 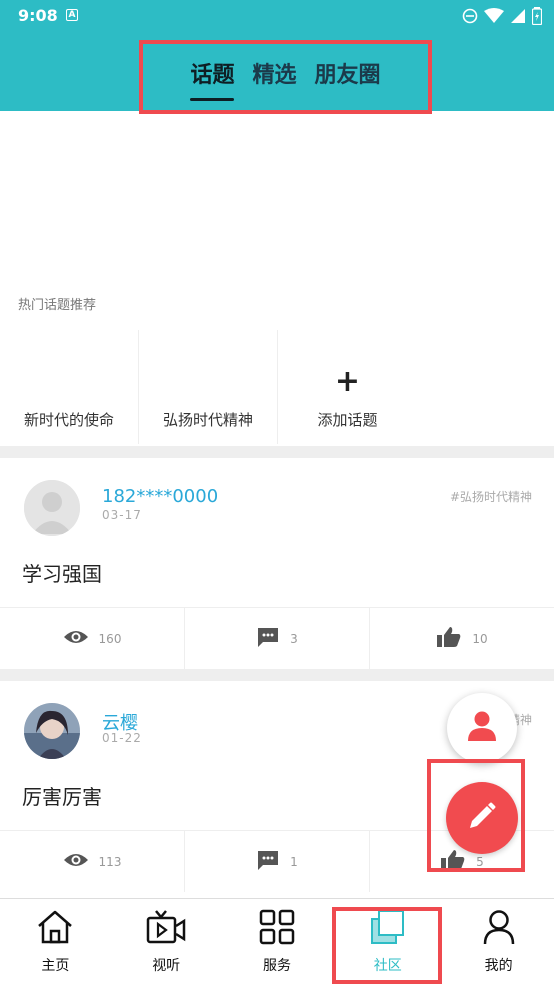 I want to click on nav-community: 社区, so click(x=387, y=941).